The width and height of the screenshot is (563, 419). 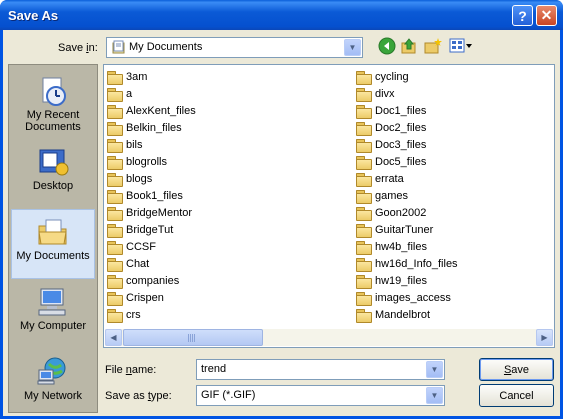 I want to click on folder-item: errata, so click(x=380, y=179).